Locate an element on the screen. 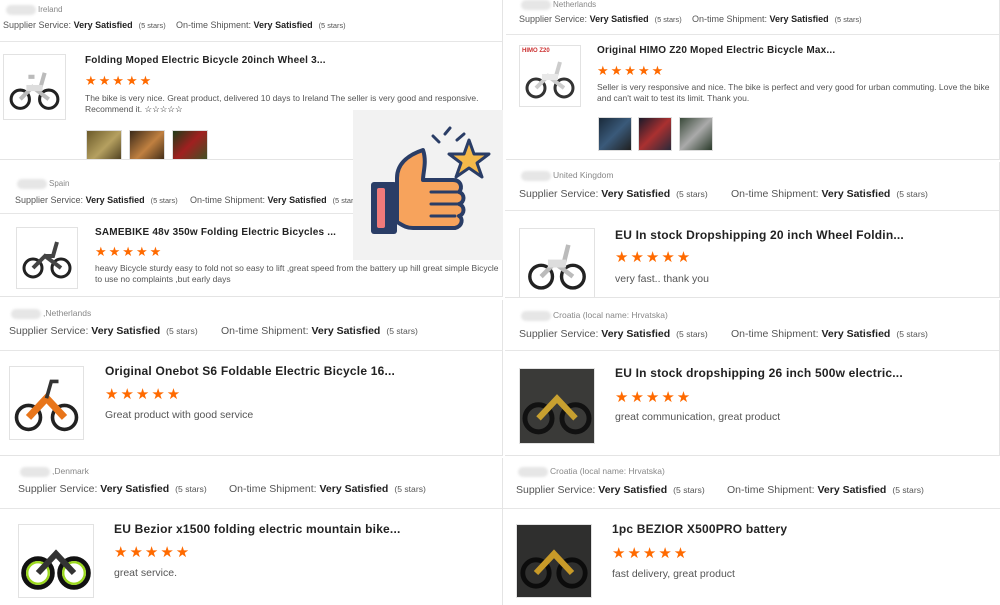 The height and width of the screenshot is (605, 1000). reviewer-location: Ireland is located at coordinates (33, 10).